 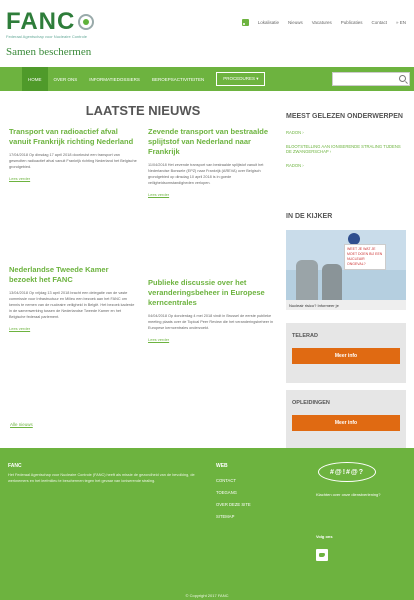 What do you see at coordinates (305, 336) in the screenshot?
I see `telerad-title: TELERAD` at bounding box center [305, 336].